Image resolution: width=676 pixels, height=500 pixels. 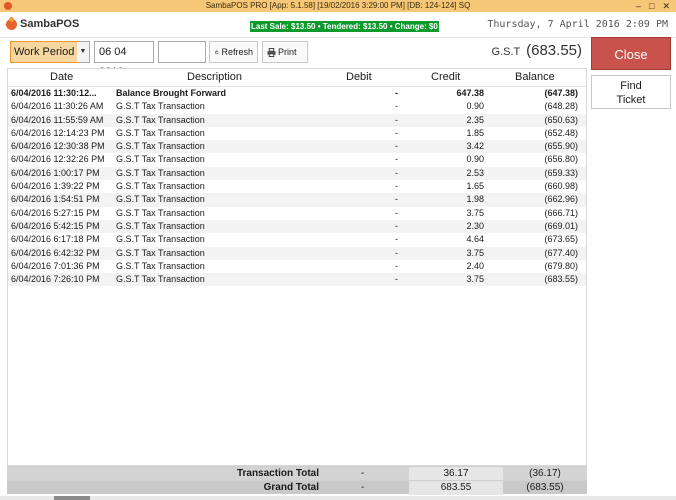 I want to click on find-ticket-line-1: Find, so click(x=631, y=86).